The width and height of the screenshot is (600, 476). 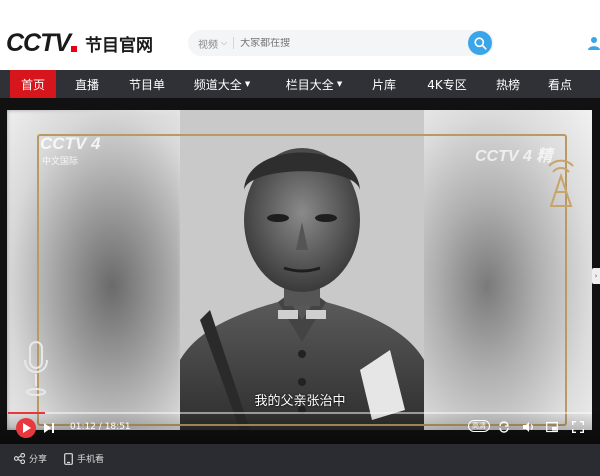 I want to click on nav-item-label: 栏目大全, so click(x=309, y=84).